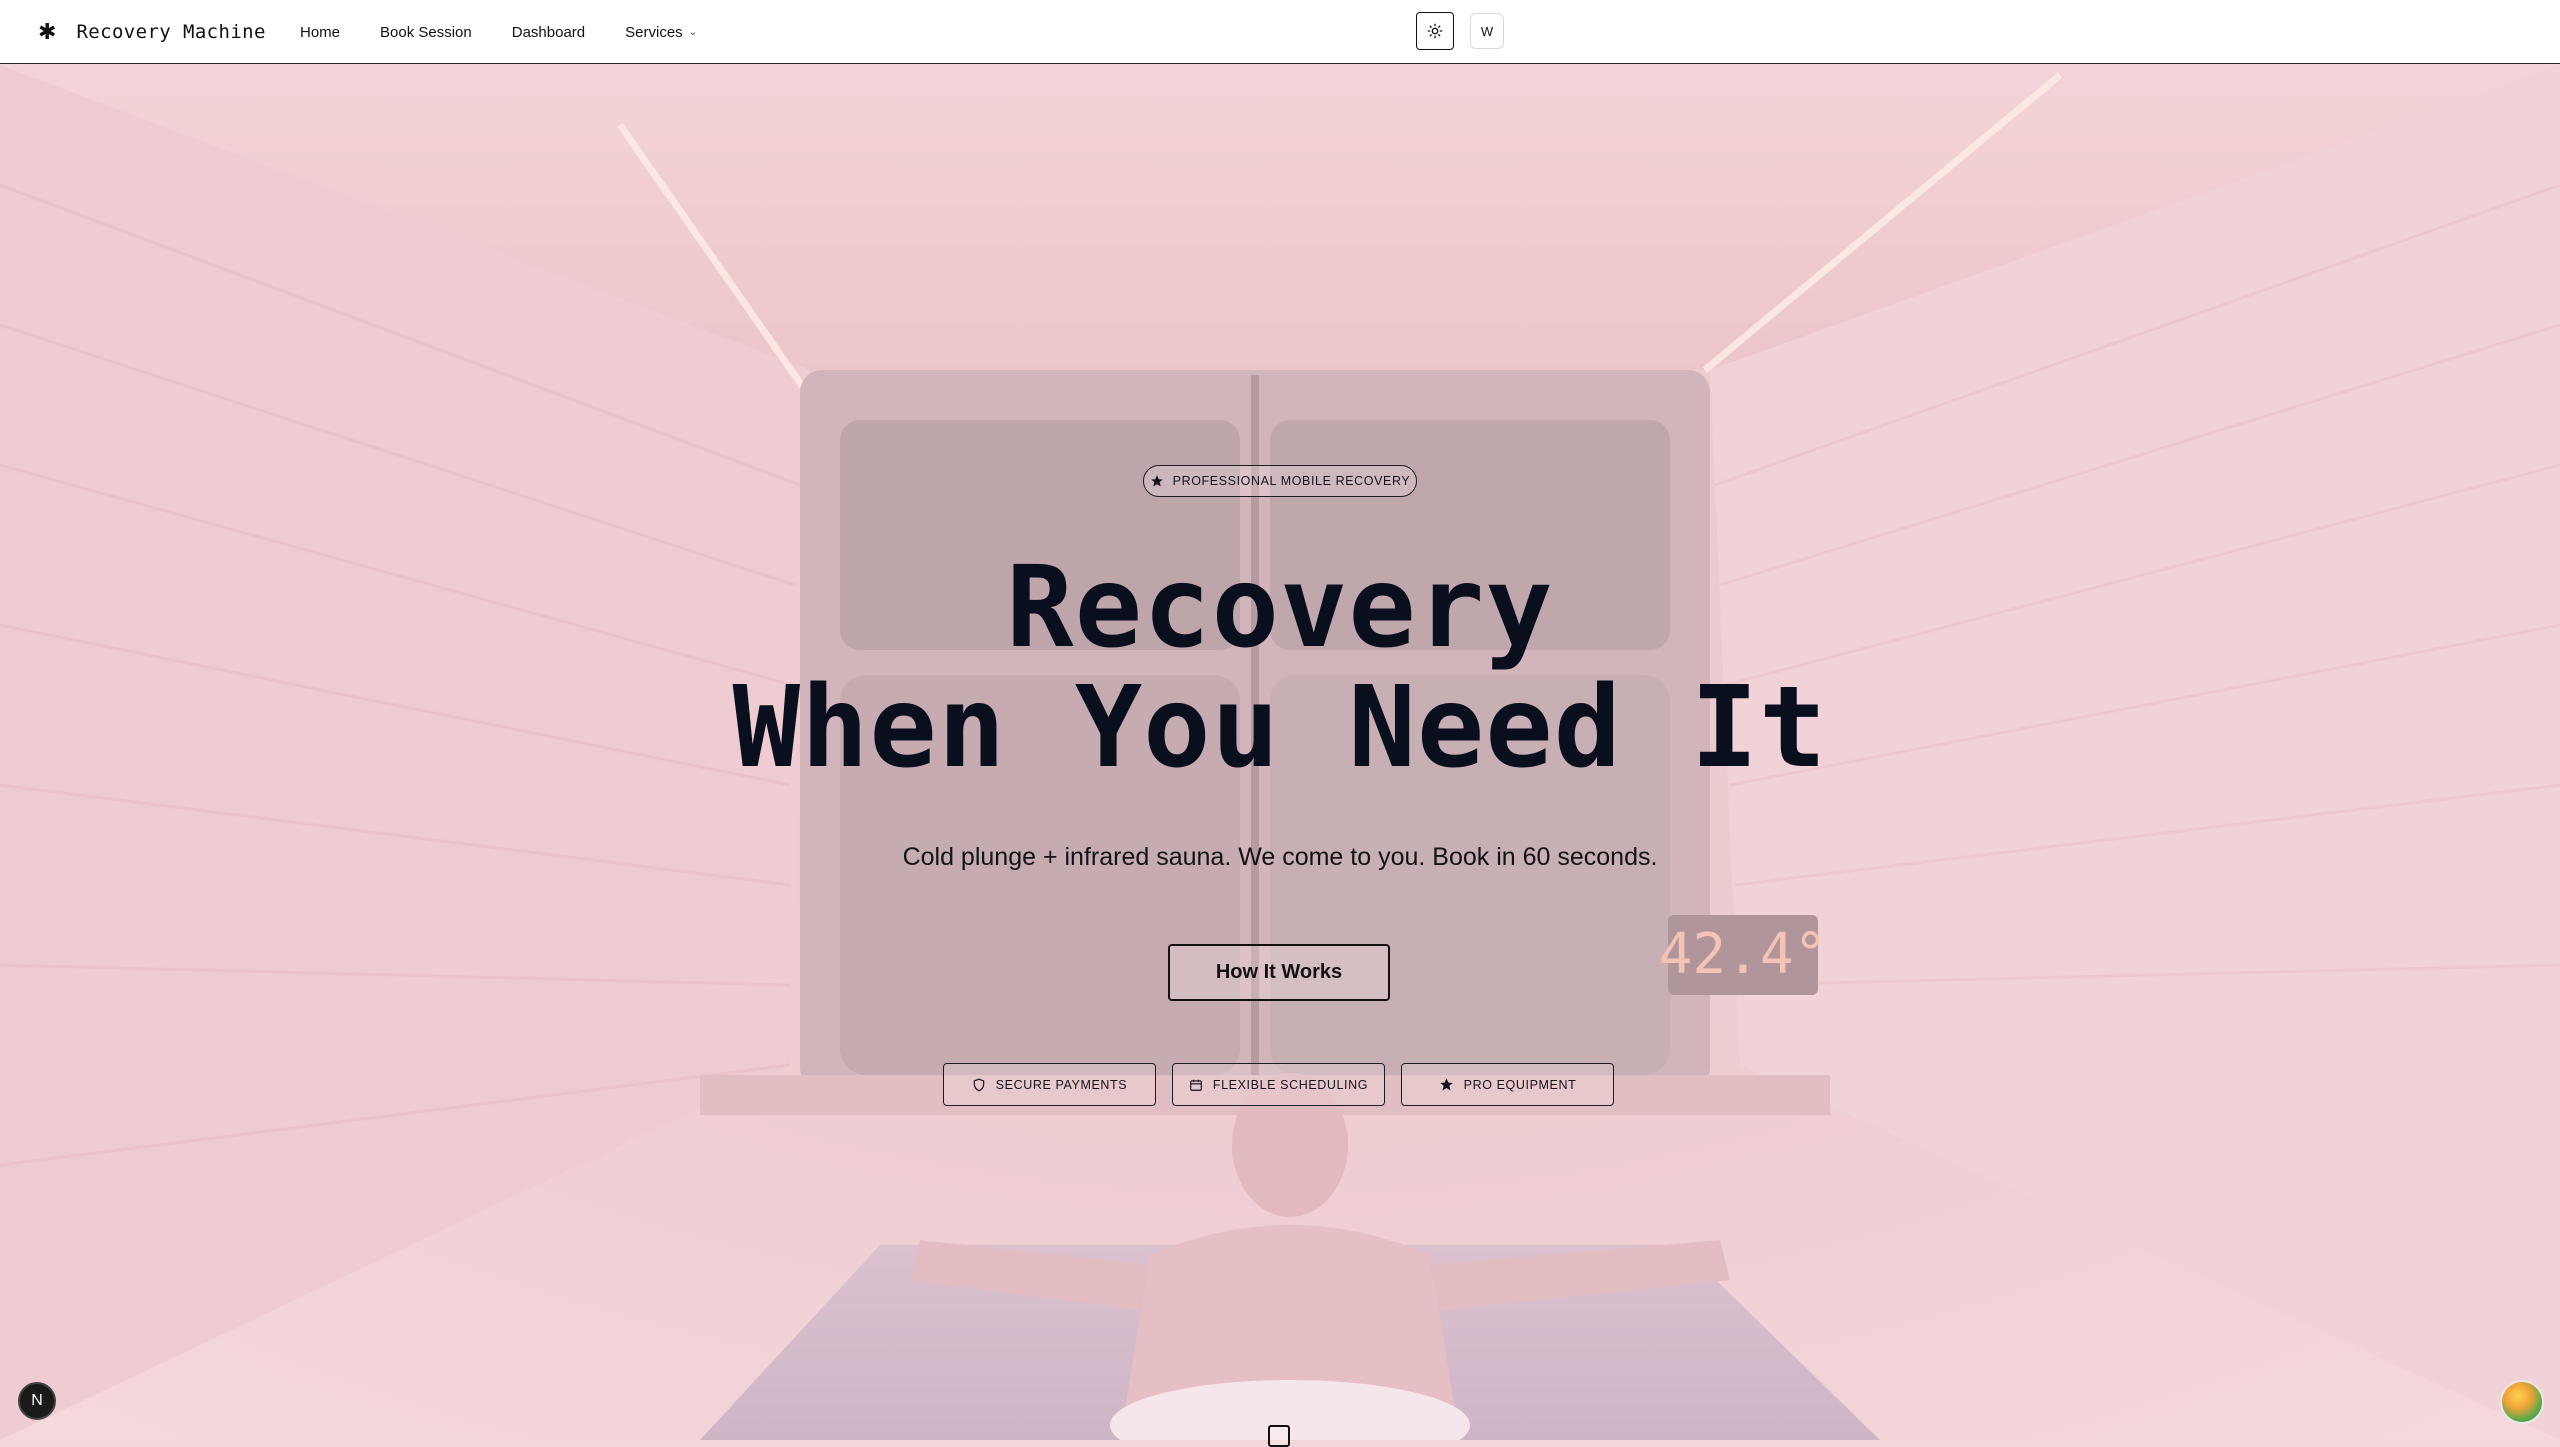 The width and height of the screenshot is (2560, 1447). I want to click on nav-services: Services ⌄, so click(661, 32).